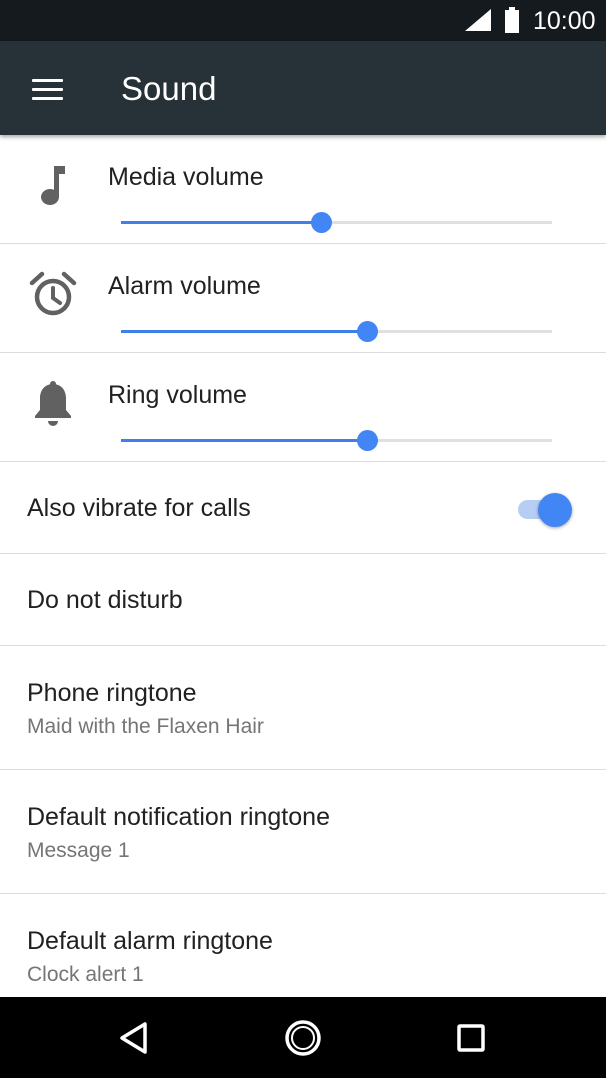  Describe the element at coordinates (78, 850) in the screenshot. I see `notification-ringtone-value: Message 1` at that location.